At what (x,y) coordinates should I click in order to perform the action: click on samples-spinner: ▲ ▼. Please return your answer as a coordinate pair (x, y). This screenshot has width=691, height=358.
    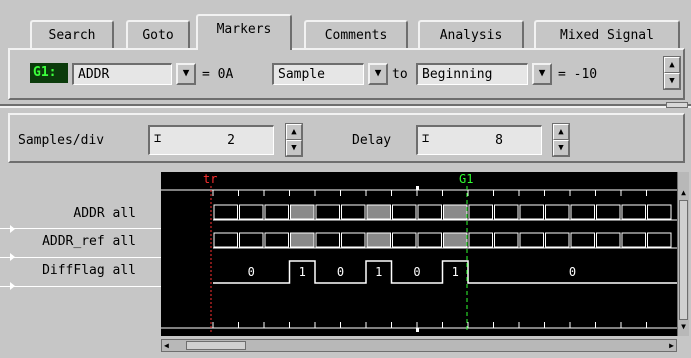
    Looking at the image, I should click on (294, 140).